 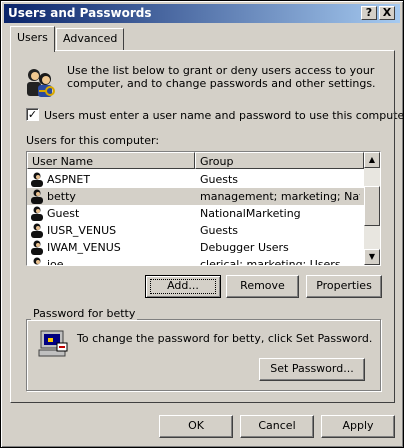 I want to click on tab-users-label: Users, so click(x=32, y=37).